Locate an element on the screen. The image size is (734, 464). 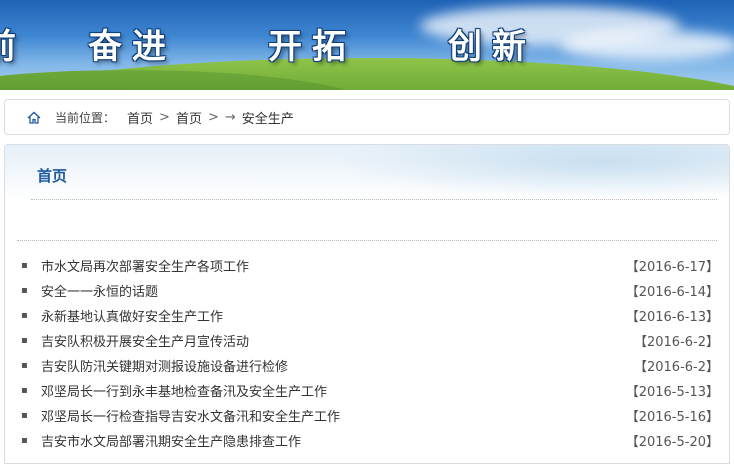
news-title: 永新基地认真做好安全生产工作 is located at coordinates (333, 315).